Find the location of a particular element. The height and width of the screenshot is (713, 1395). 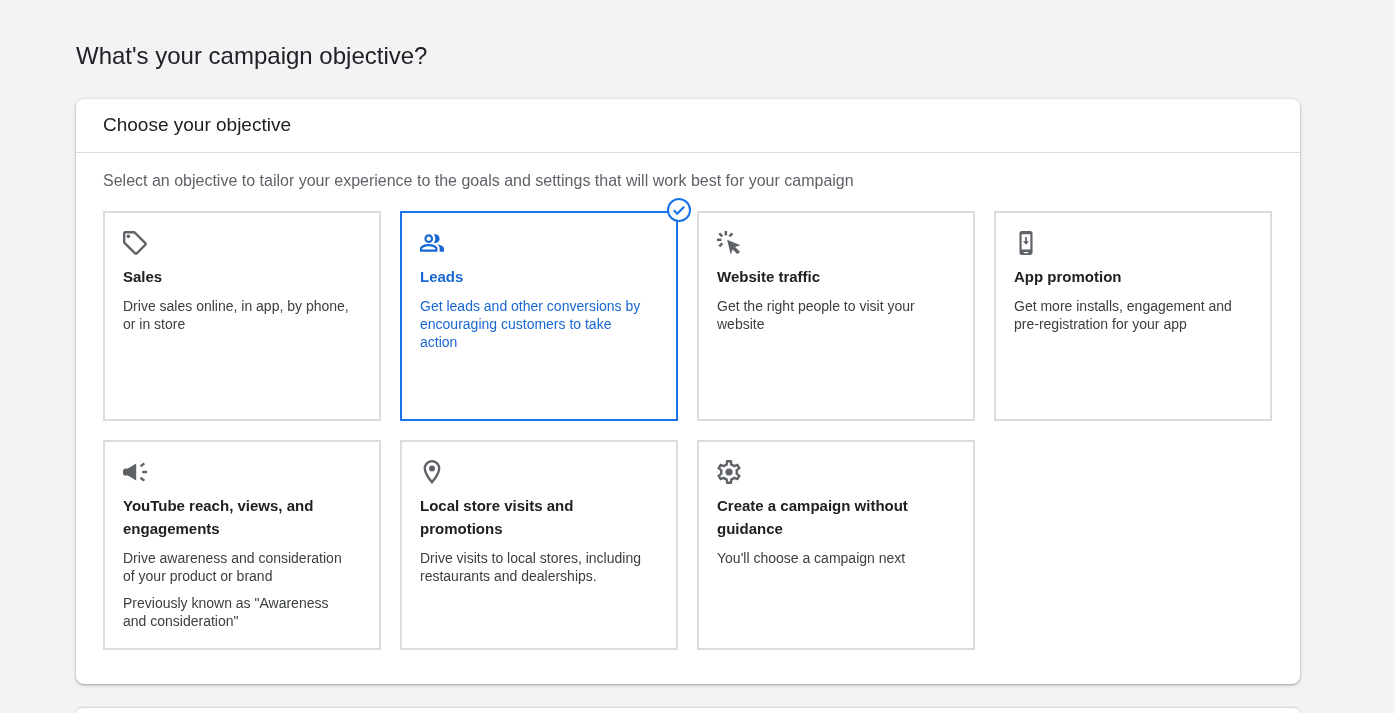

objective-title: Sales is located at coordinates (143, 277).